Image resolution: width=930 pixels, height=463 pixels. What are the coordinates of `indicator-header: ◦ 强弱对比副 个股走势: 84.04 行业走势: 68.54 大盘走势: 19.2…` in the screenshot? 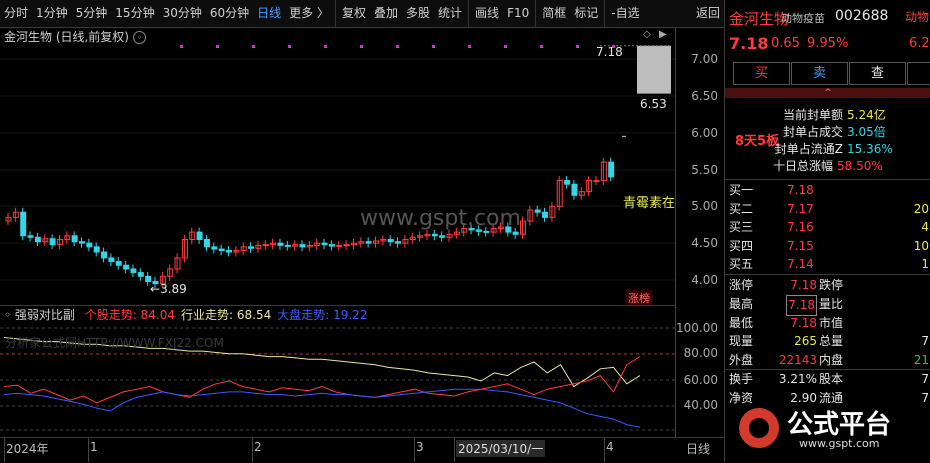 It's located at (337, 314).